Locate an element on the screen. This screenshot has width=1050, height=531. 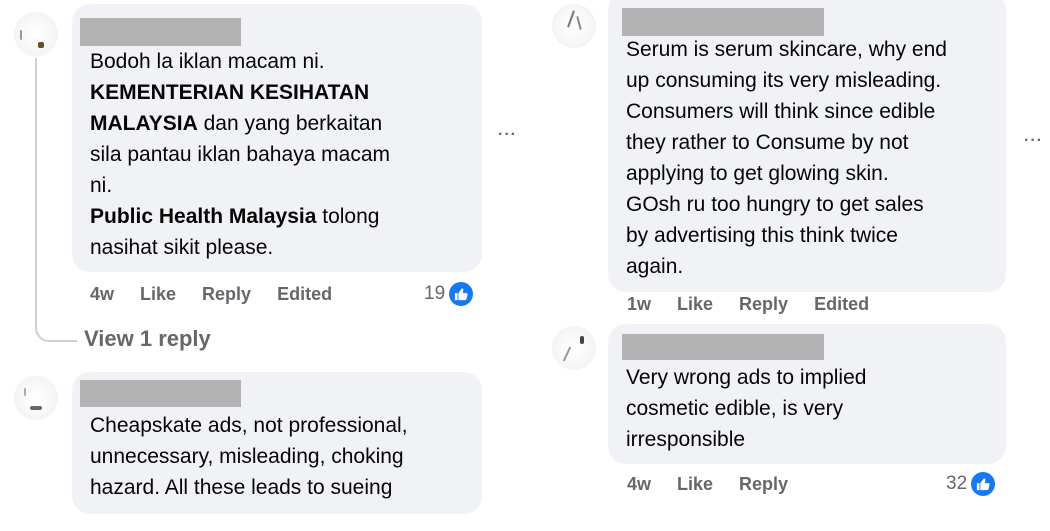
comment-line: hazard. All these leads to sueing is located at coordinates (285, 487).